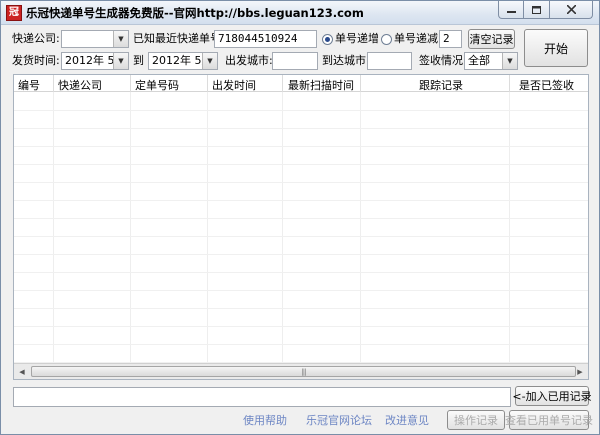  I want to click on known-number-input: 718044510924, so click(265, 39).